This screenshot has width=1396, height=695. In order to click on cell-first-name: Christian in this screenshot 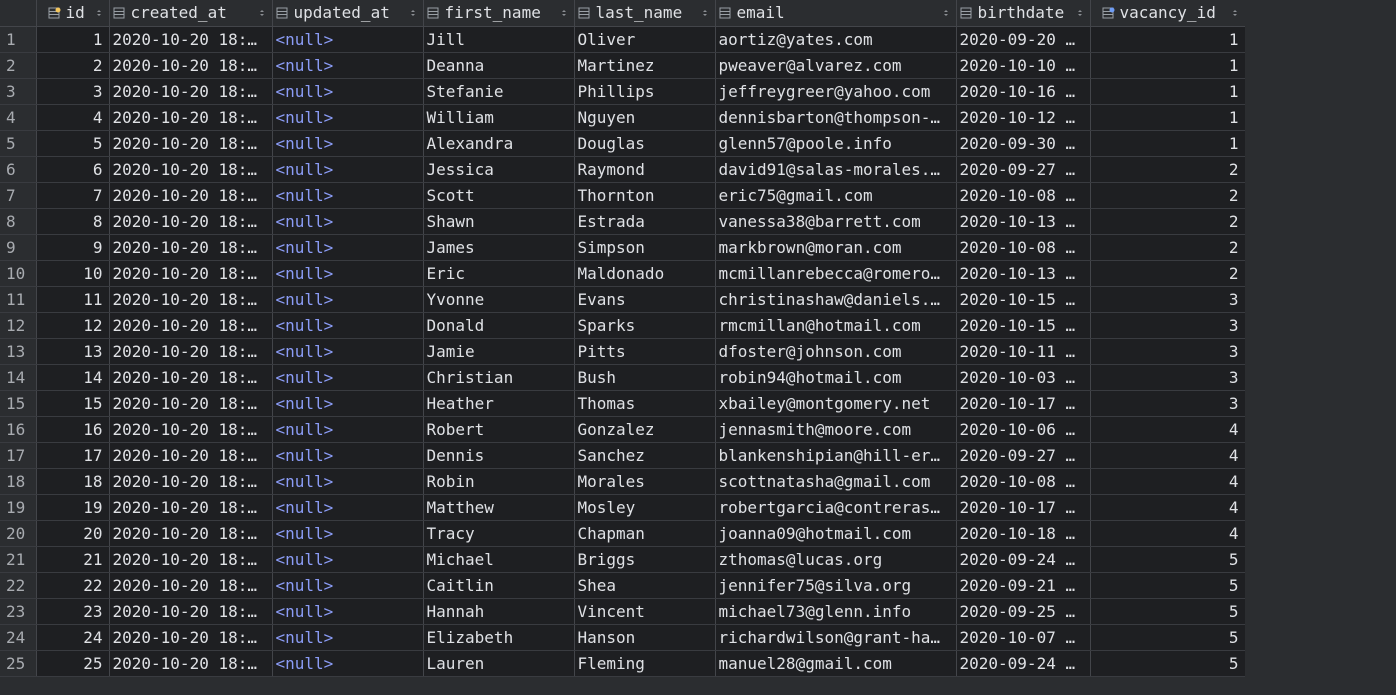, I will do `click(499, 377)`.